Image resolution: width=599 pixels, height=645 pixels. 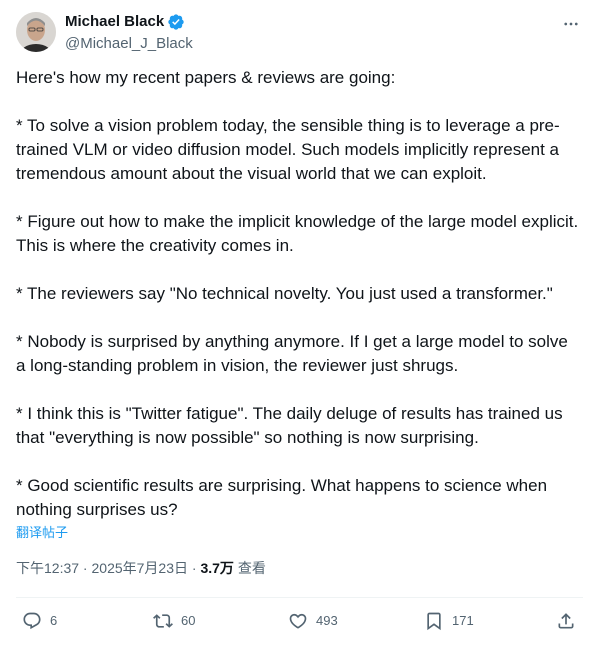 I want to click on like-count: 493, so click(x=327, y=620).